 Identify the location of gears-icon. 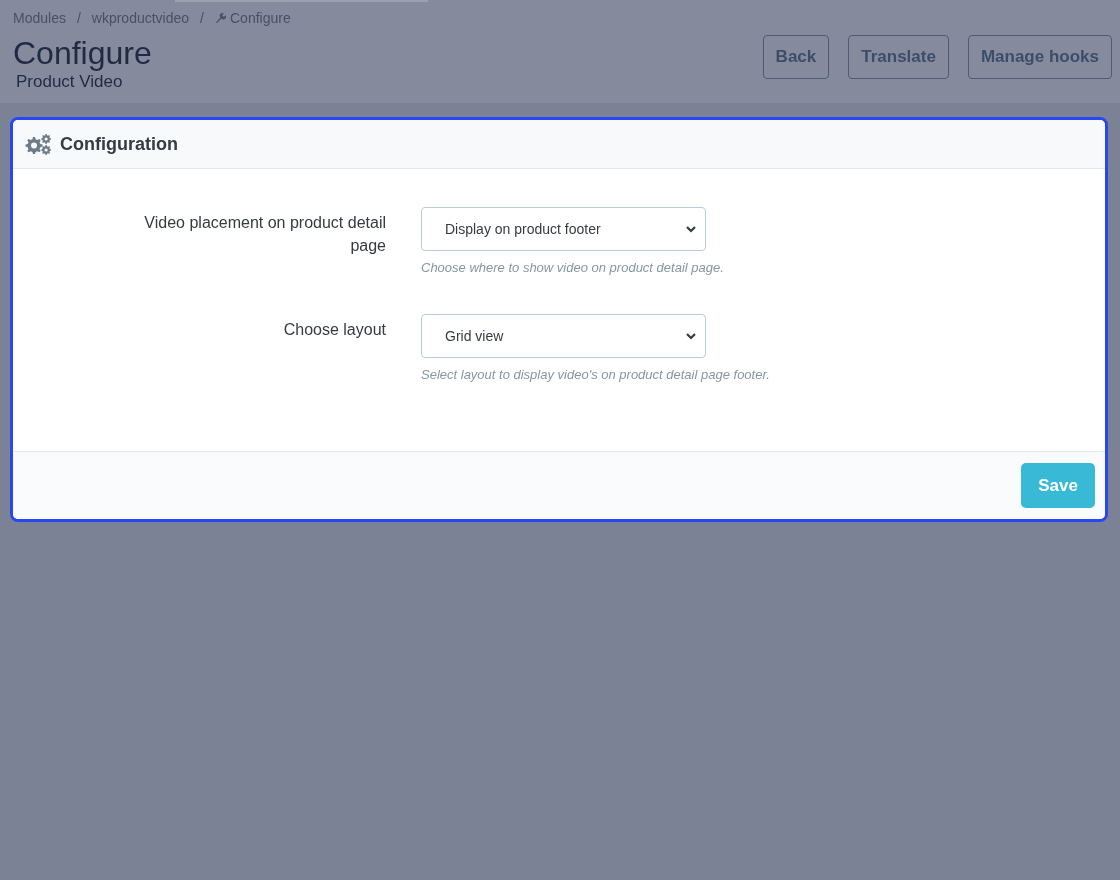
(38, 144).